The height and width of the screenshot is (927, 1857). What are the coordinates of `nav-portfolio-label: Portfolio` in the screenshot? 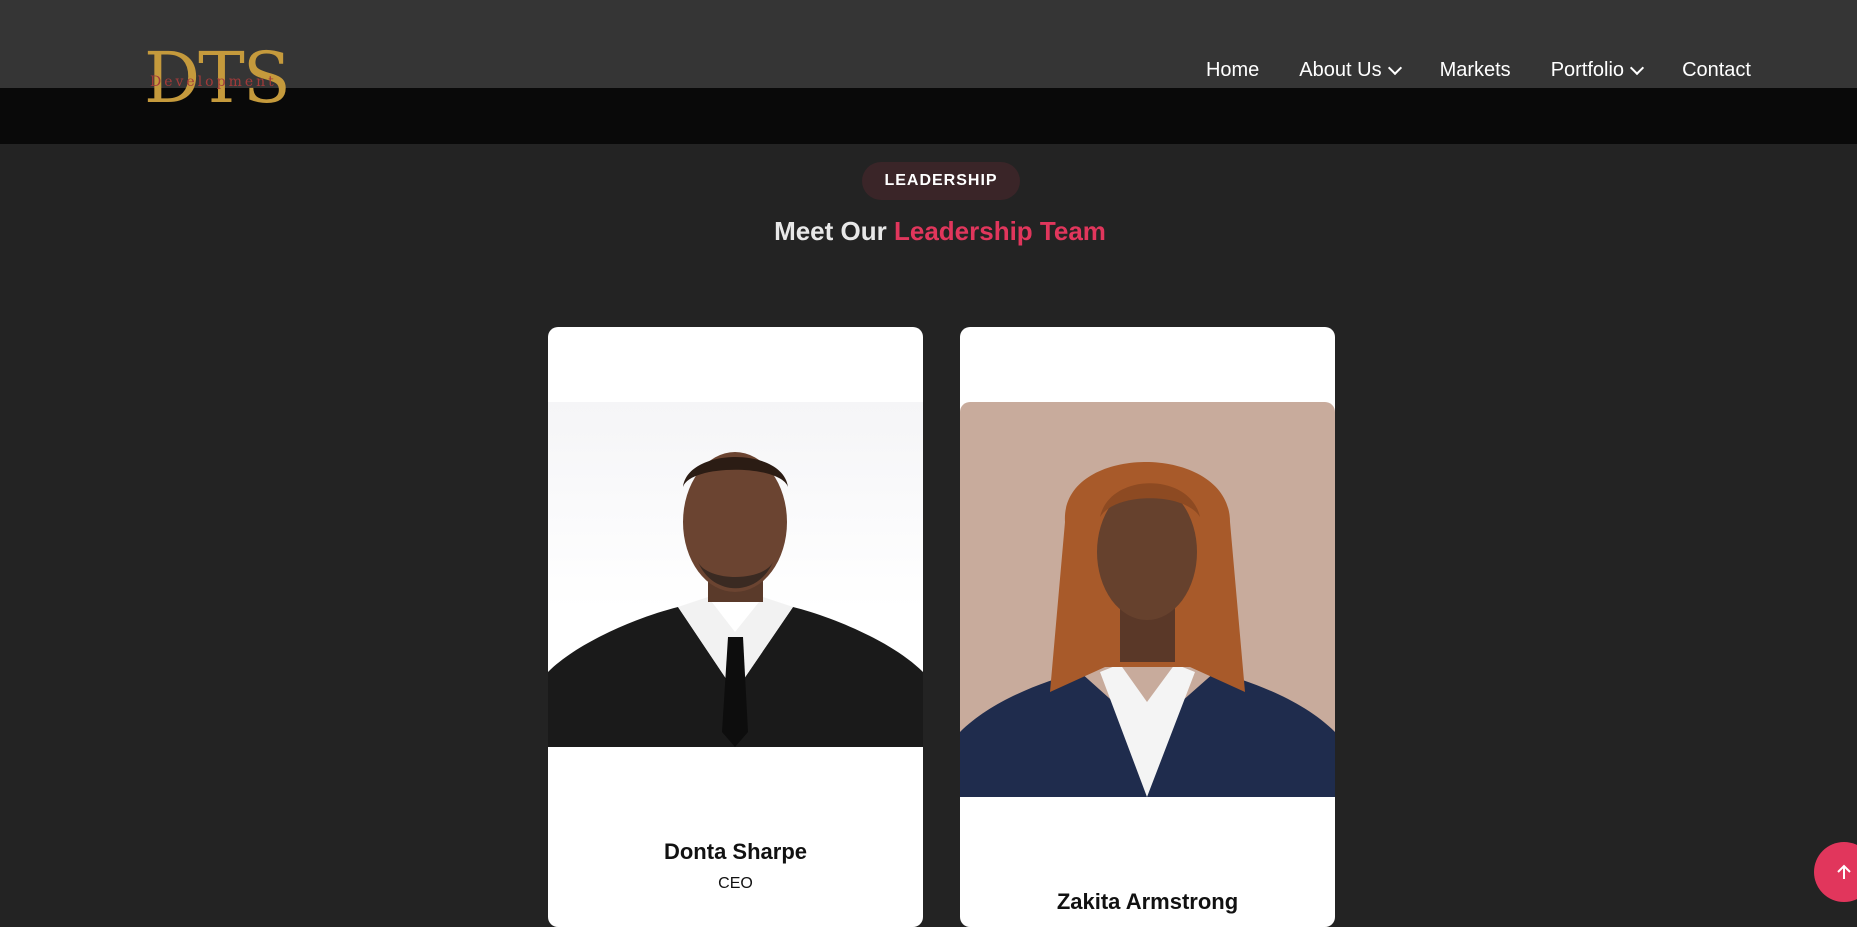 It's located at (1587, 69).